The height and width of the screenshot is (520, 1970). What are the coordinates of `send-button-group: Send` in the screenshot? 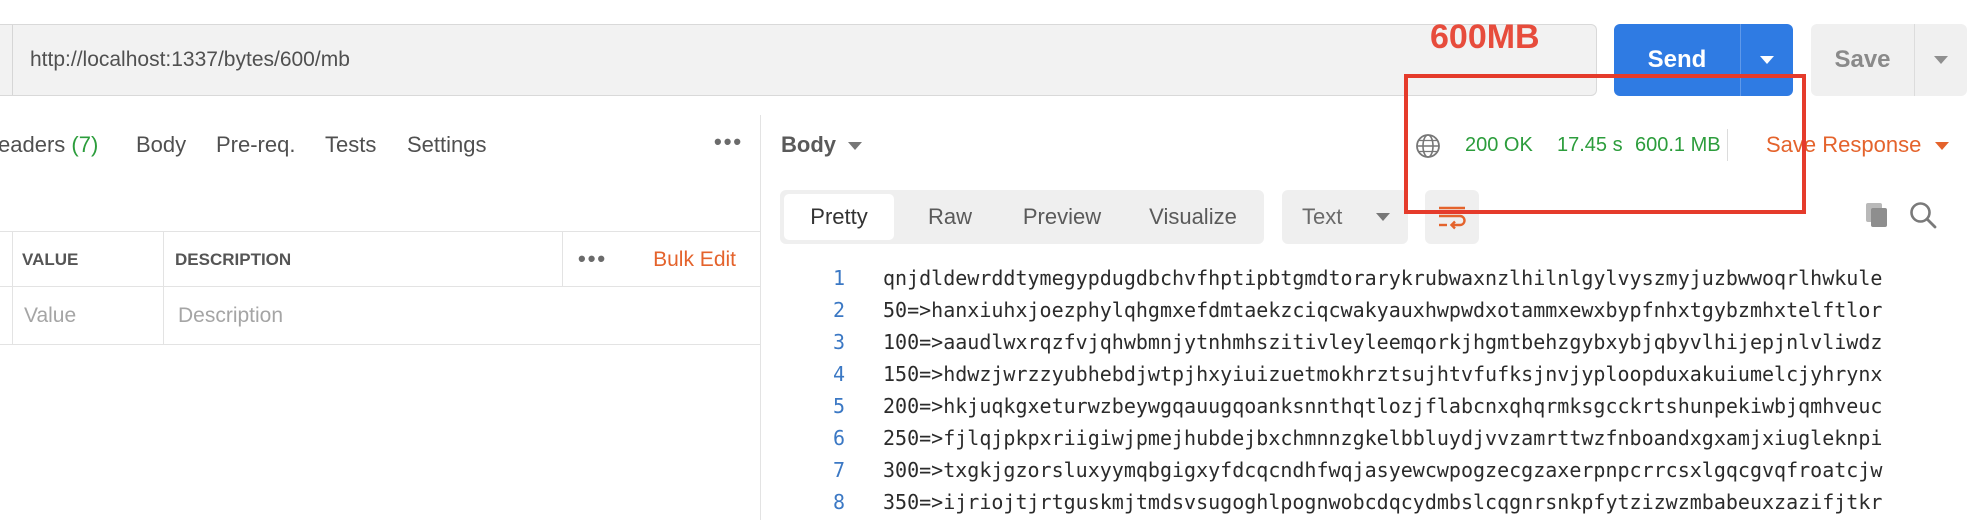 It's located at (1703, 60).